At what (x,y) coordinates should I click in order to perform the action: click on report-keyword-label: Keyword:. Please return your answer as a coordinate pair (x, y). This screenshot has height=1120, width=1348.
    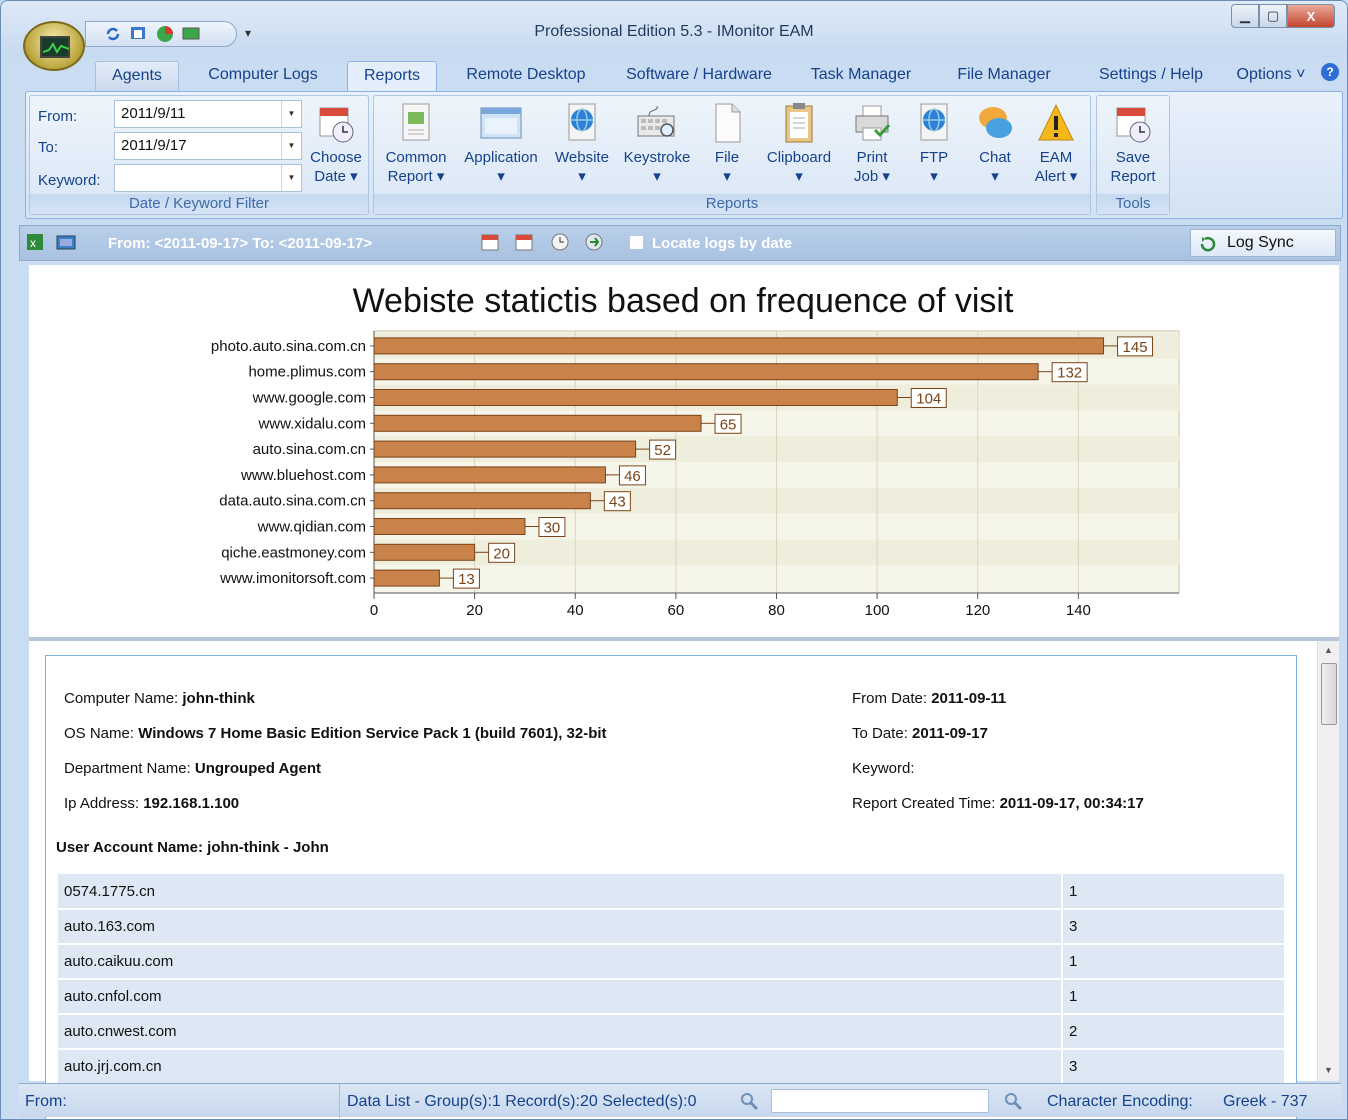
    Looking at the image, I should click on (883, 768).